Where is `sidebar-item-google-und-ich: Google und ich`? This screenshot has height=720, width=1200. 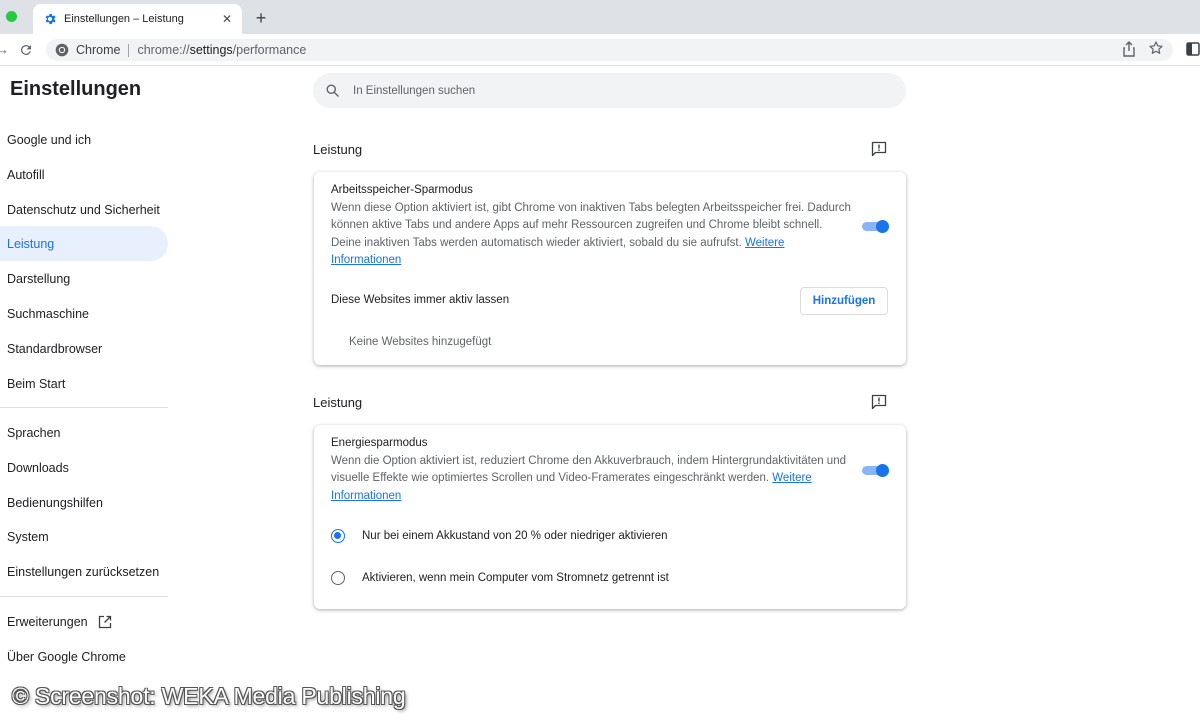
sidebar-item-google-und-ich: Google und ich is located at coordinates (84, 139).